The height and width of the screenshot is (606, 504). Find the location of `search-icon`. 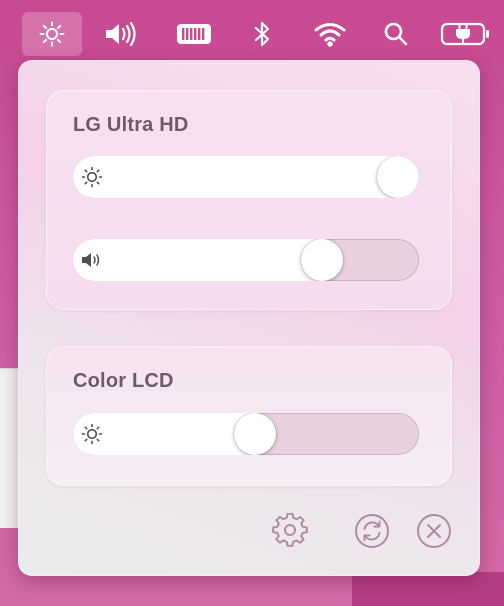

search-icon is located at coordinates (396, 34).